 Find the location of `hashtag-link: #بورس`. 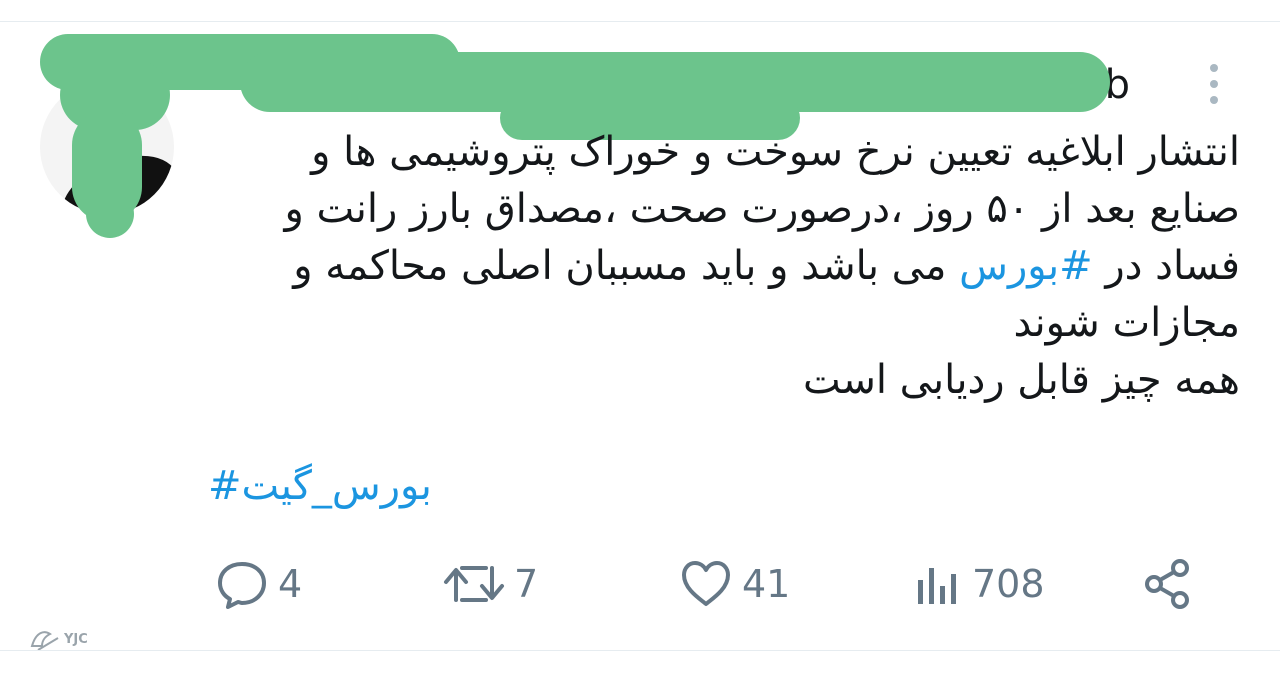

hashtag-link: #بورس is located at coordinates (1025, 266).